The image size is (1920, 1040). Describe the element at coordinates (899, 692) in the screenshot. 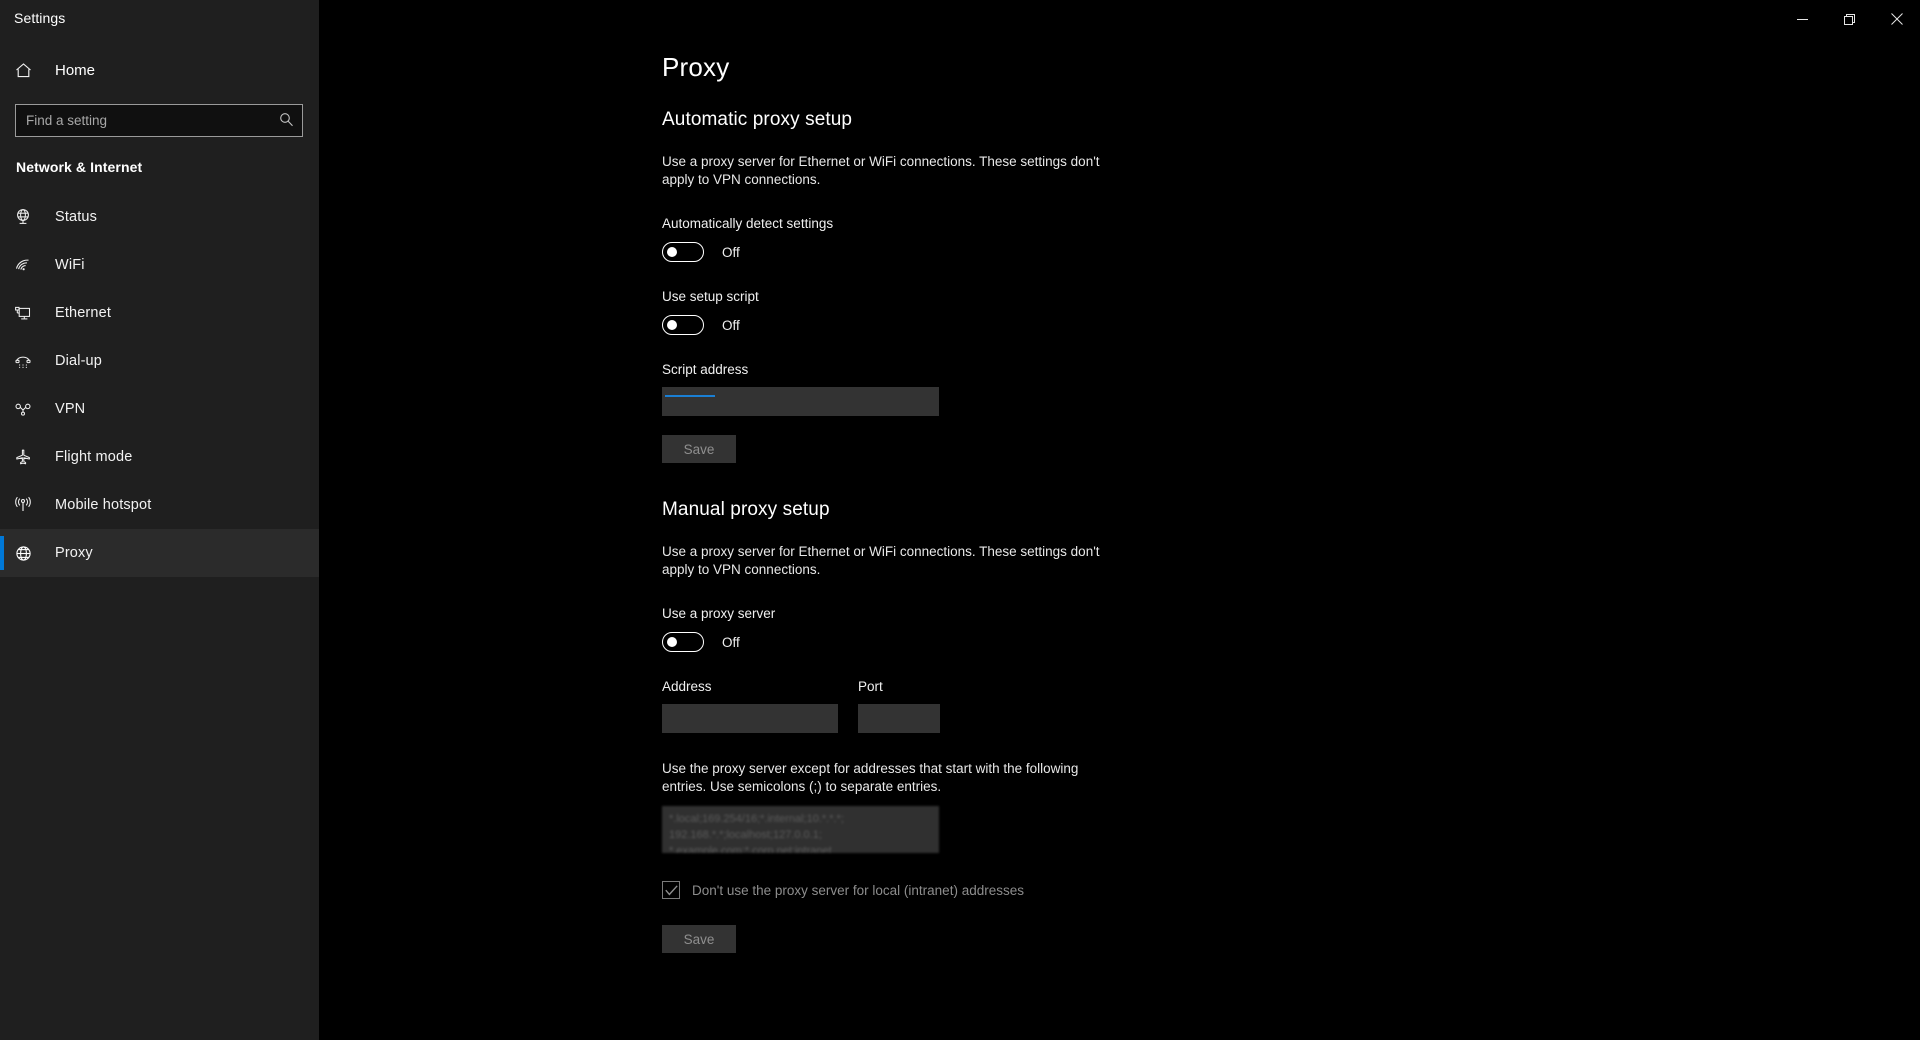

I see `port-column: Port` at that location.